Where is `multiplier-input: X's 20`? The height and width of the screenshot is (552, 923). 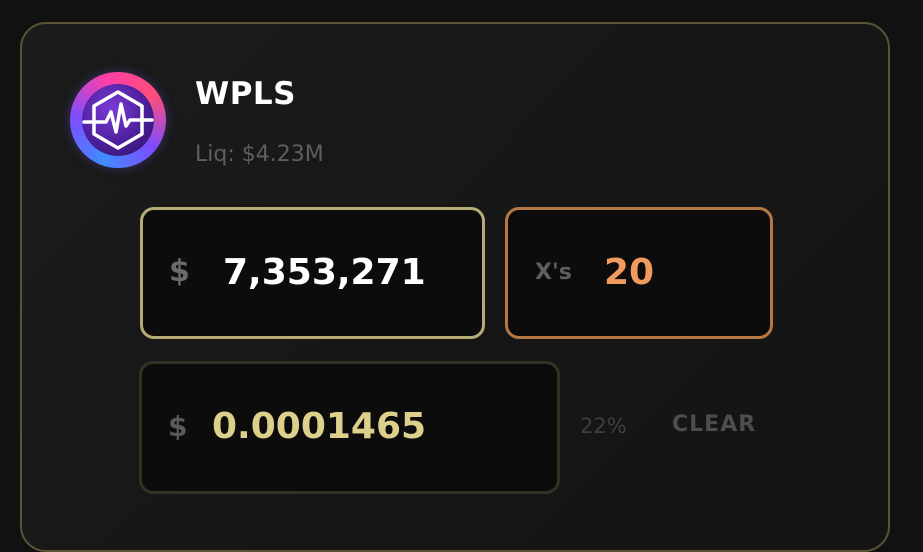 multiplier-input: X's 20 is located at coordinates (639, 273).